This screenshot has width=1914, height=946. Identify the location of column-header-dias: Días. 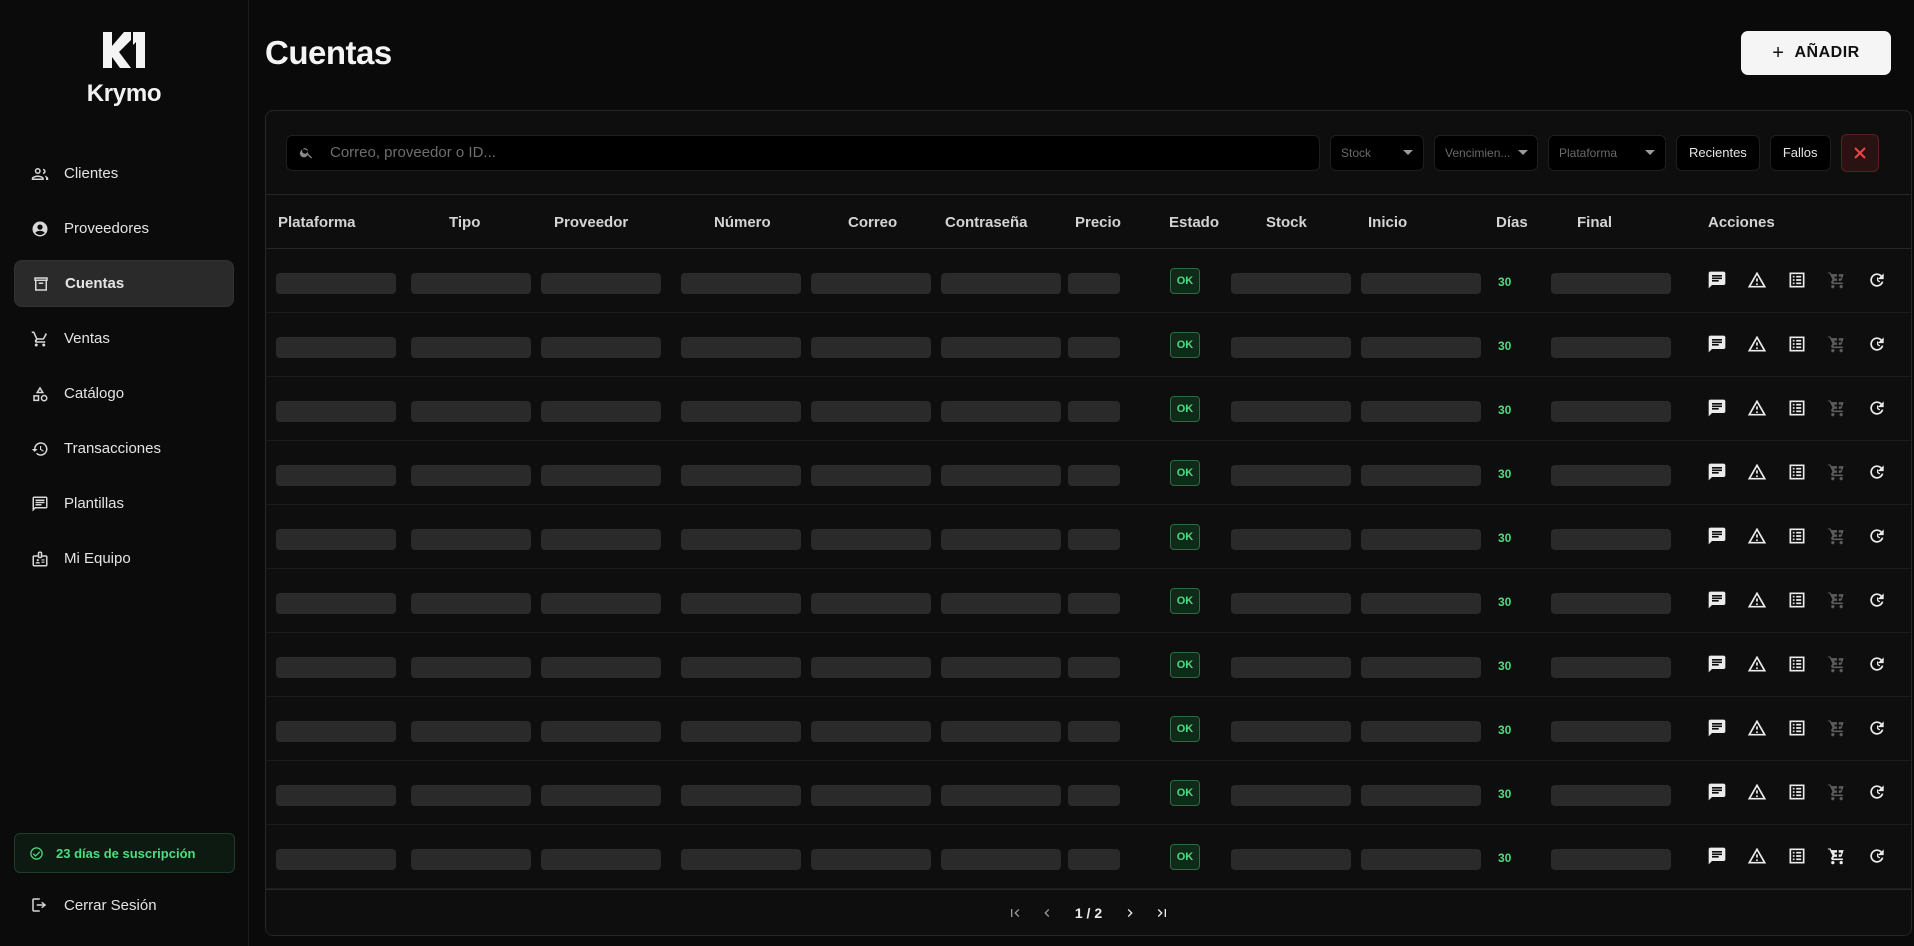
(1512, 222).